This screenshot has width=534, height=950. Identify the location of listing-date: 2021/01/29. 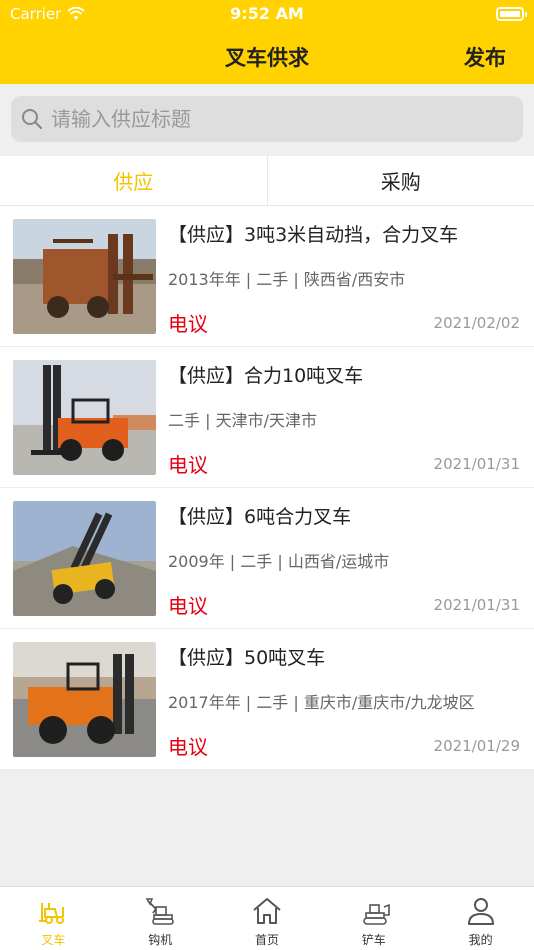
(476, 746).